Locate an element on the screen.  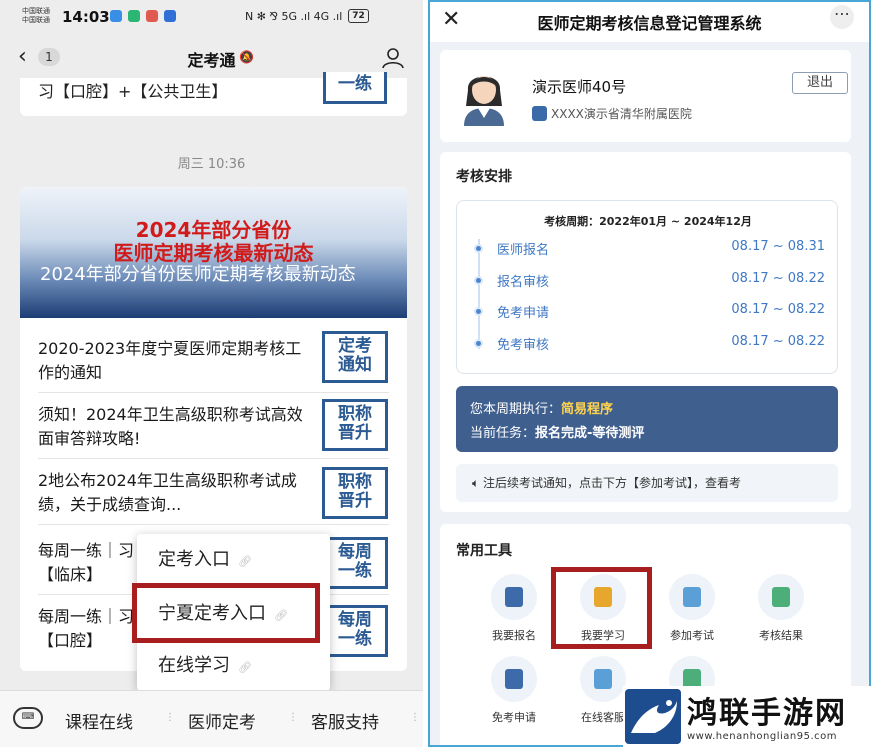
exam-period: 考核周期：2022年01月 ~ 2024年12月 is located at coordinates (648, 221).